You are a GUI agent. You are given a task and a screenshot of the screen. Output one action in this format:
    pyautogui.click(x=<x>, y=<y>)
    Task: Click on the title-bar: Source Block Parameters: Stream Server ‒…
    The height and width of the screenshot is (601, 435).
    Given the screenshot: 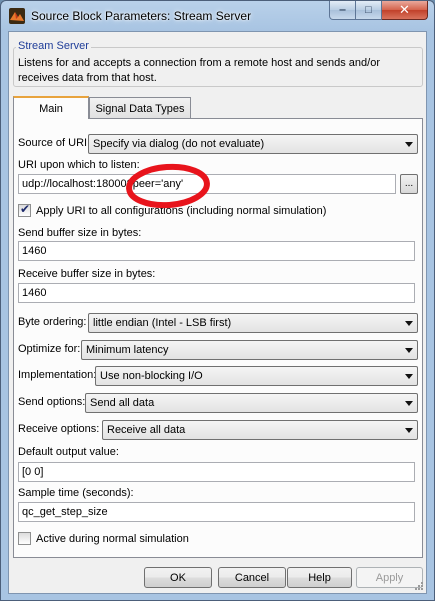 What is the action you would take?
    pyautogui.click(x=217, y=16)
    